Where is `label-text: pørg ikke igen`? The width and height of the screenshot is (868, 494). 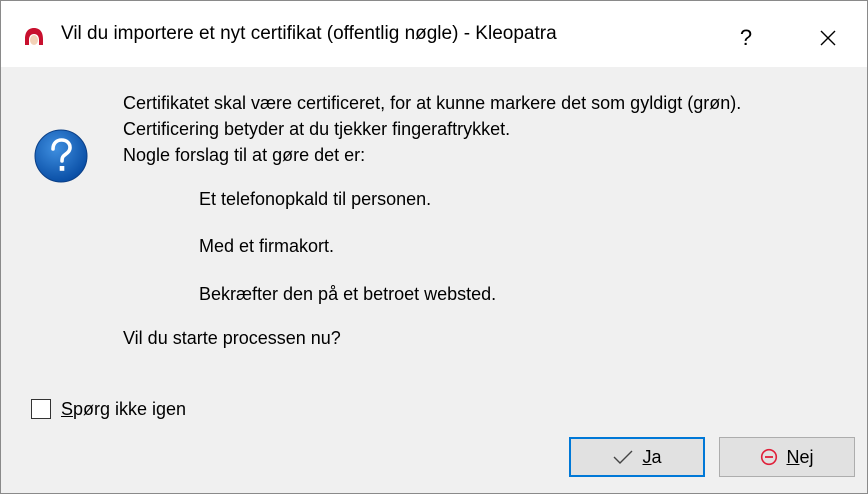 label-text: pørg ikke igen is located at coordinates (130, 408).